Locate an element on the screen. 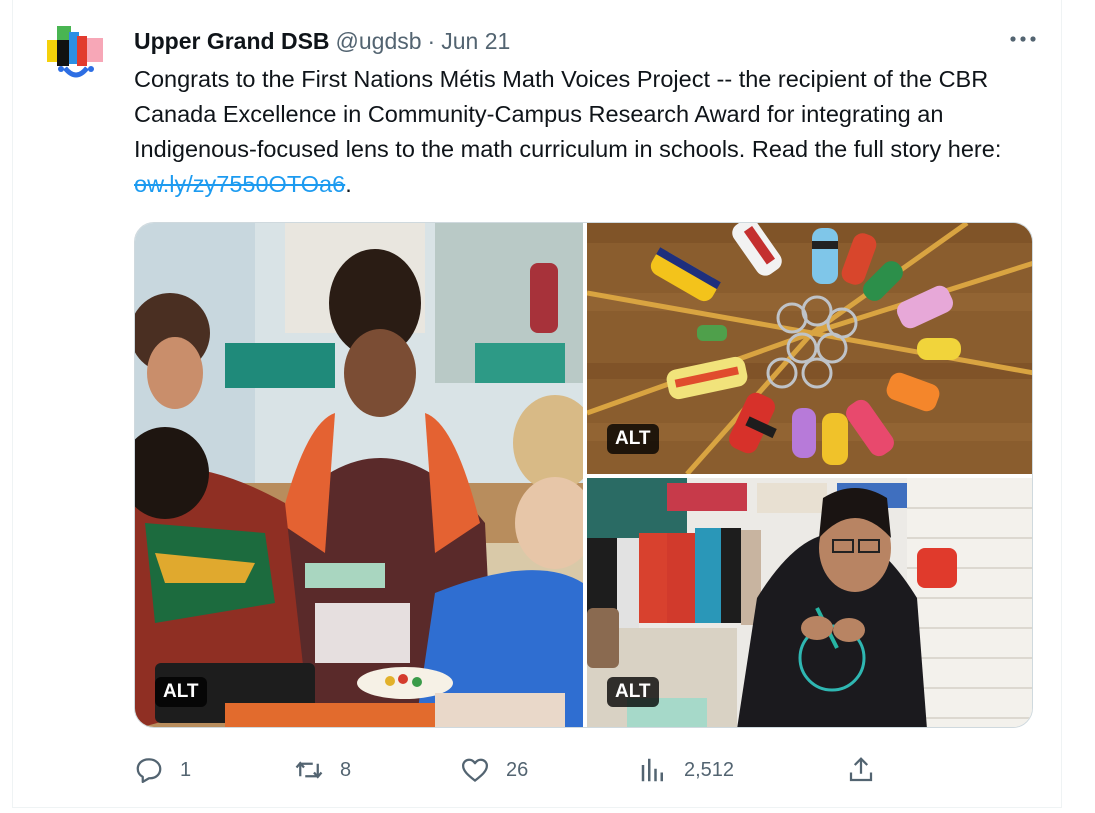 Image resolution: width=1095 pixels, height=813 pixels. tweet-text-end: . is located at coordinates (348, 184).